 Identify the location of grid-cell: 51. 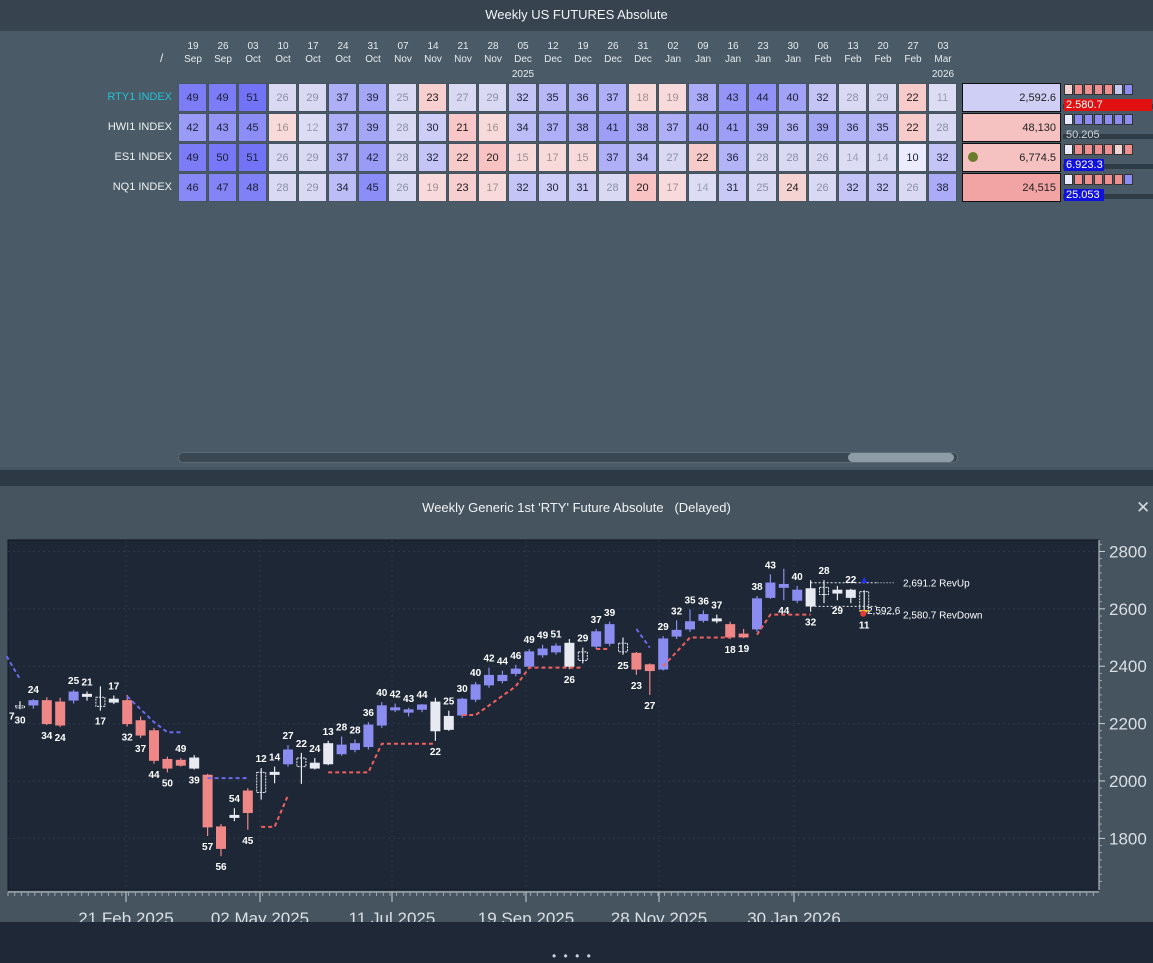
(252, 157).